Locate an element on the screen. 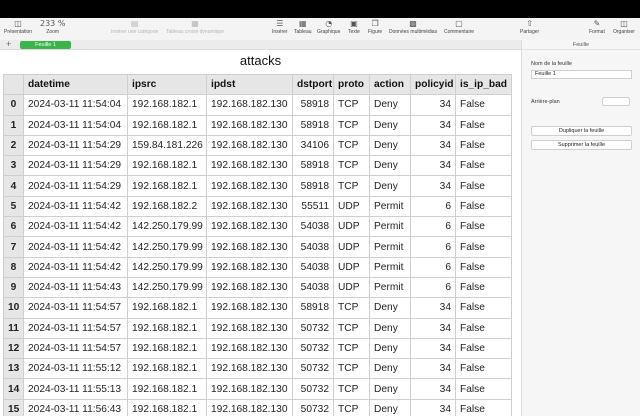 Image resolution: width=640 pixels, height=416 pixels. column-header-dstport: dstport is located at coordinates (313, 84).